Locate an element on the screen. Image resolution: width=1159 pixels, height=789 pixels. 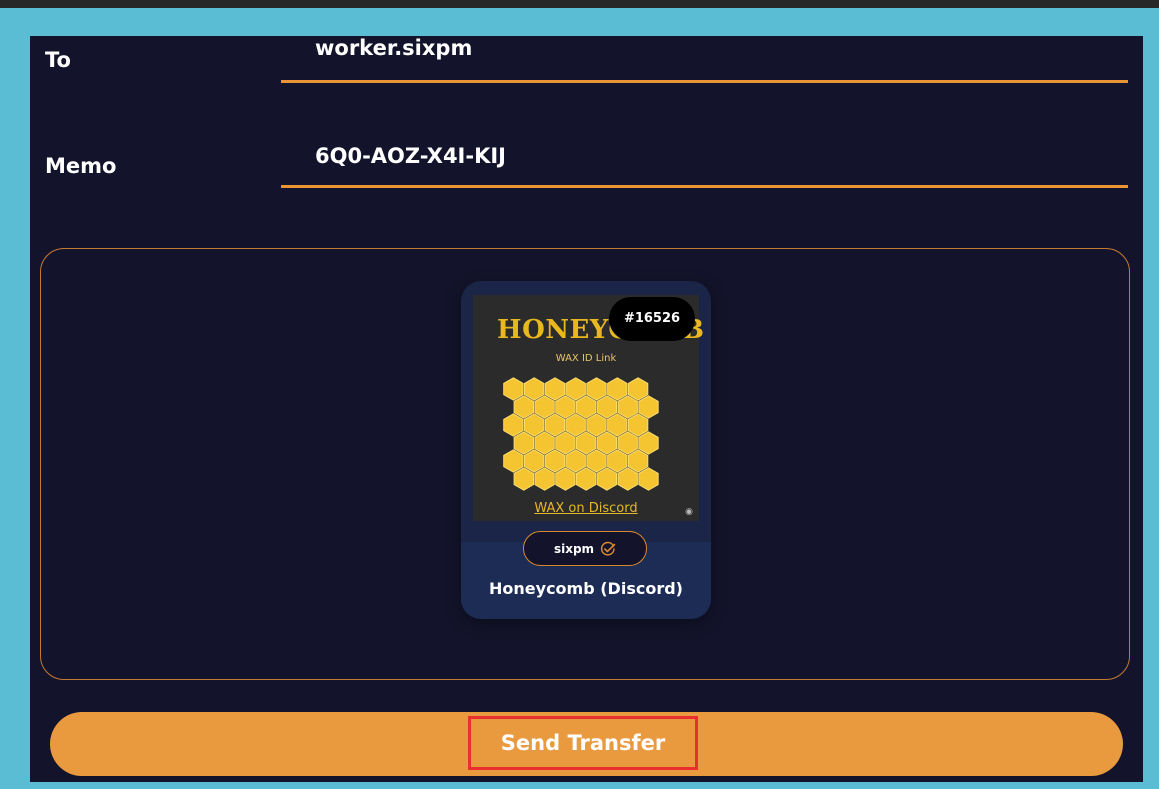
owner-badge: sixpm is located at coordinates (585, 548).